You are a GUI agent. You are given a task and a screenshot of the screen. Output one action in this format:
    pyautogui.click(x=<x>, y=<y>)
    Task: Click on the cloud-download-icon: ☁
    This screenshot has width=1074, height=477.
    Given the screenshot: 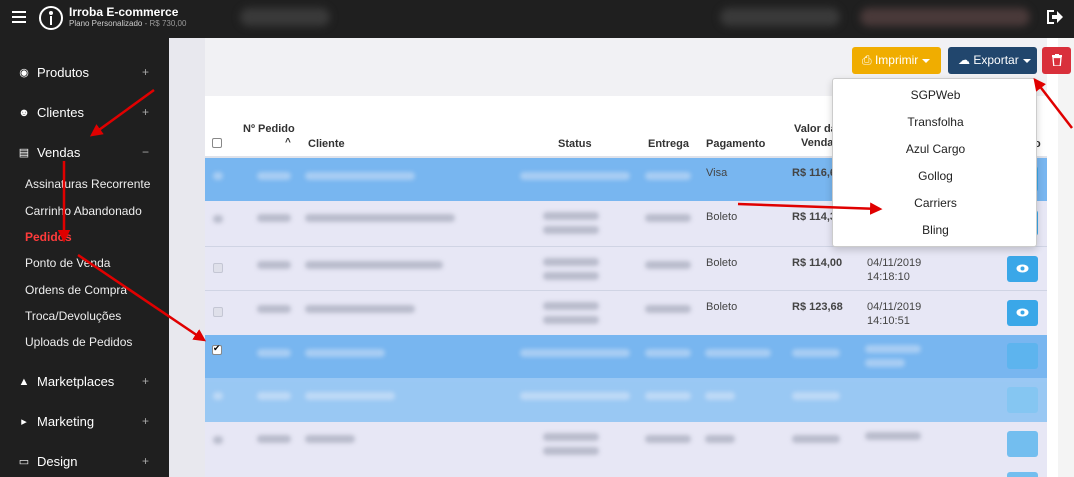 What is the action you would take?
    pyautogui.click(x=964, y=60)
    